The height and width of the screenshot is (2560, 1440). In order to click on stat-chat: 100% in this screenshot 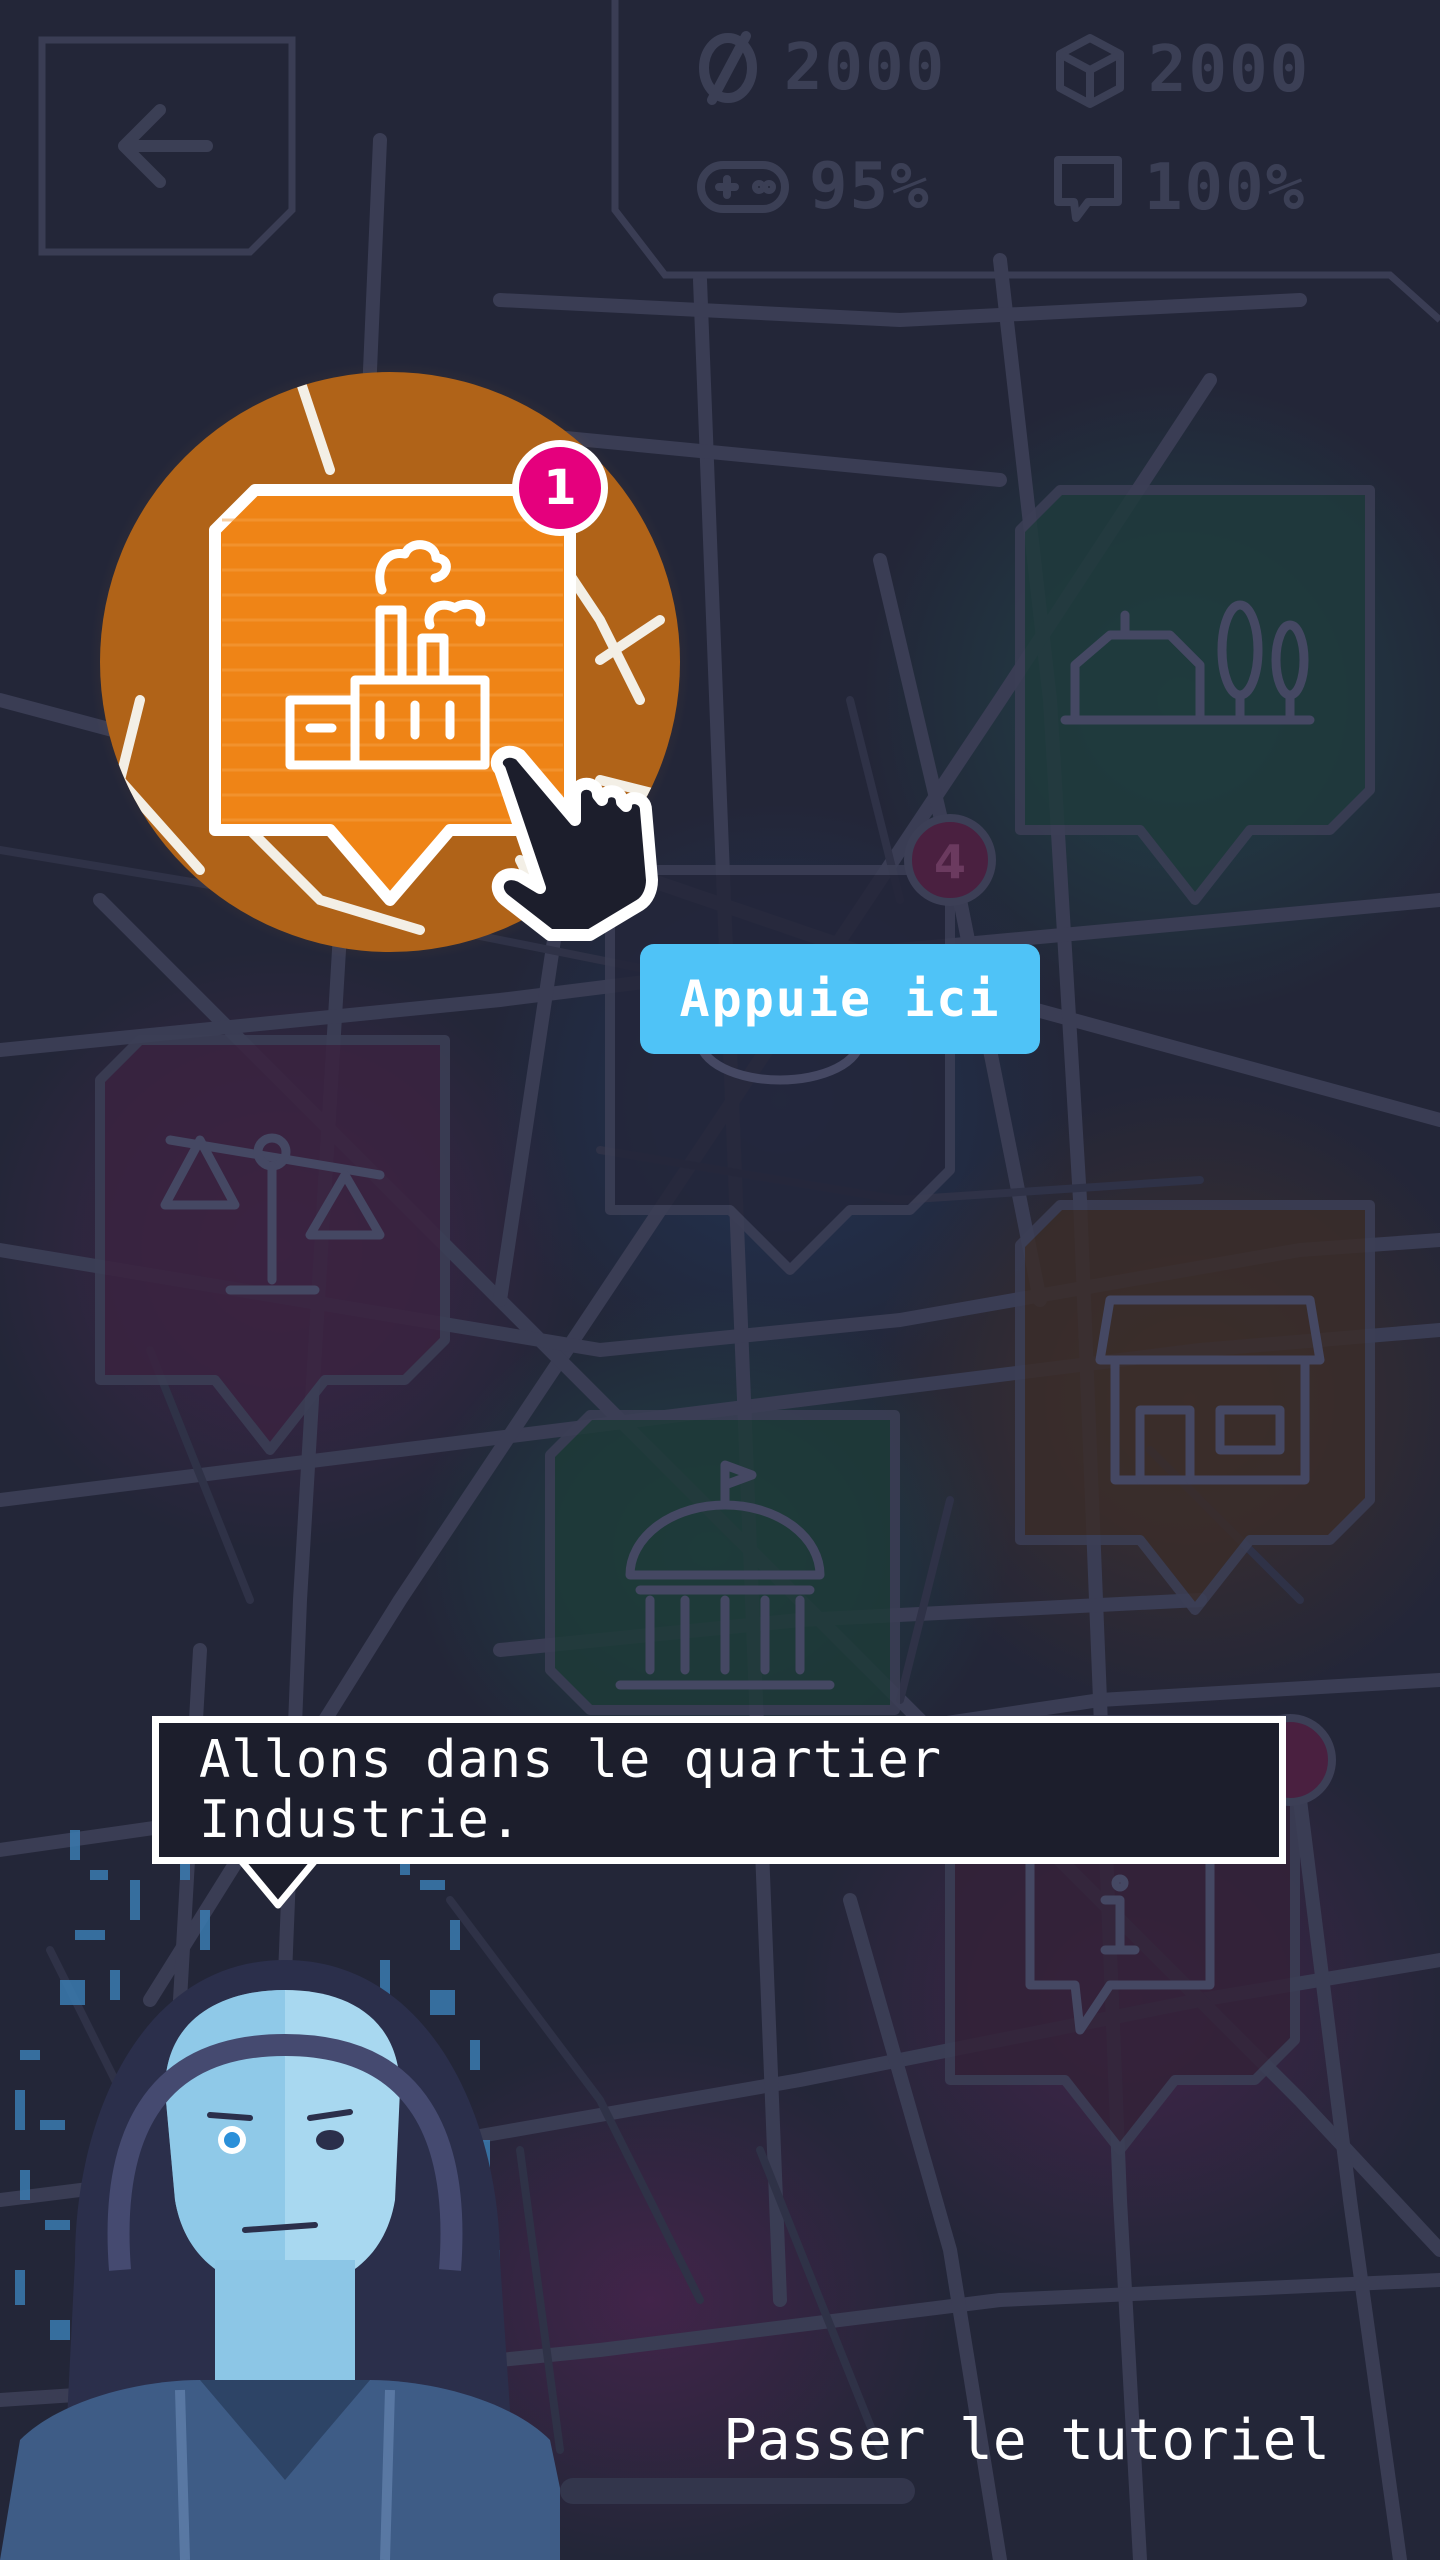, I will do `click(1178, 188)`.